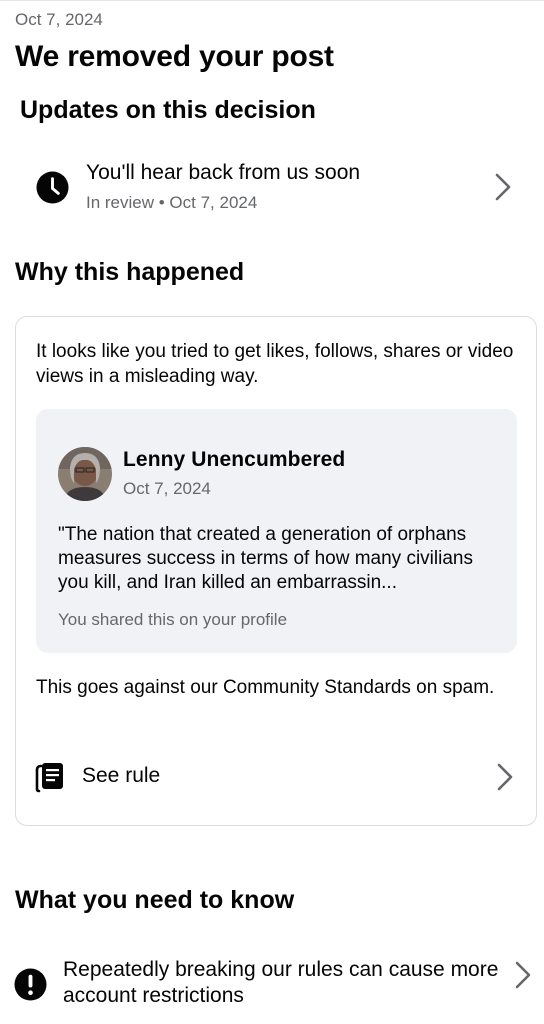 The image size is (544, 1024). What do you see at coordinates (85, 474) in the screenshot?
I see `avatar` at bounding box center [85, 474].